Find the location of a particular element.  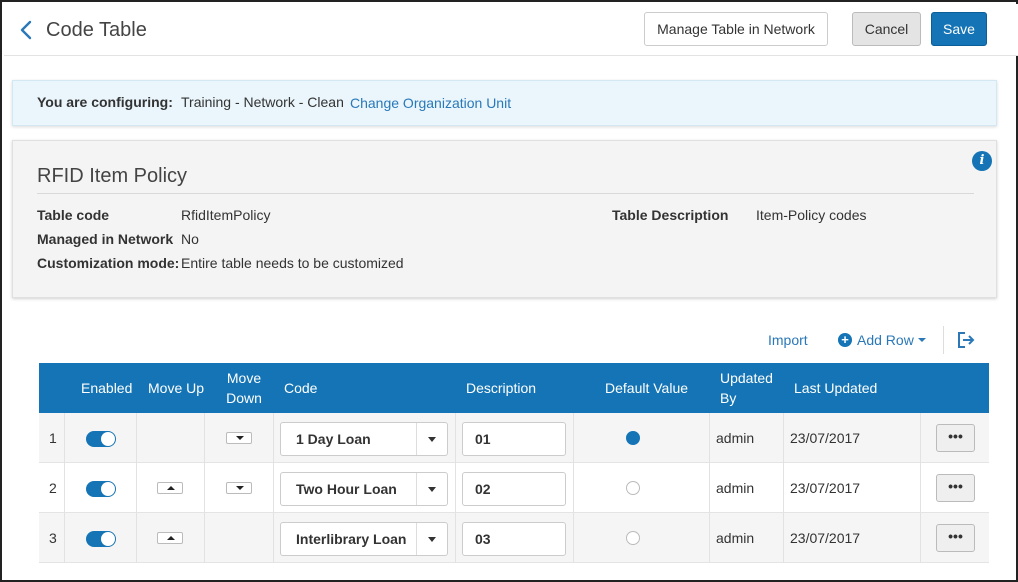

code-dropdown: Interlibrary Loan is located at coordinates (364, 539).